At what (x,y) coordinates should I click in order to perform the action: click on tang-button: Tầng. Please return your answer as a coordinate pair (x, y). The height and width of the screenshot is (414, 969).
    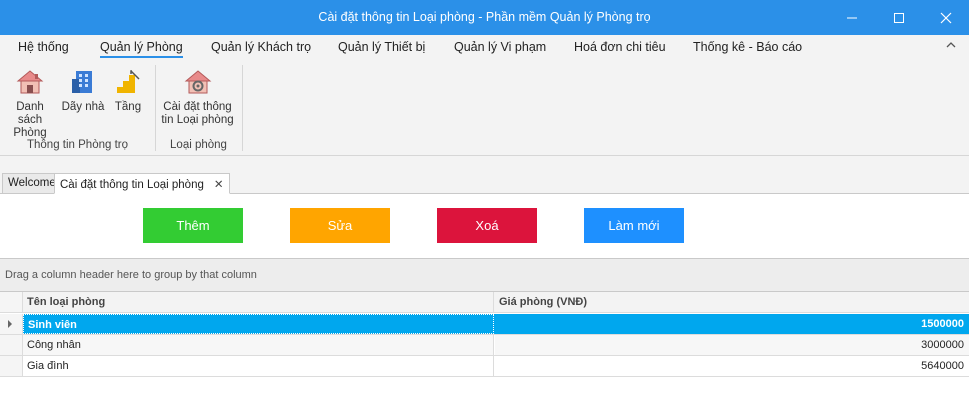
    Looking at the image, I should click on (128, 90).